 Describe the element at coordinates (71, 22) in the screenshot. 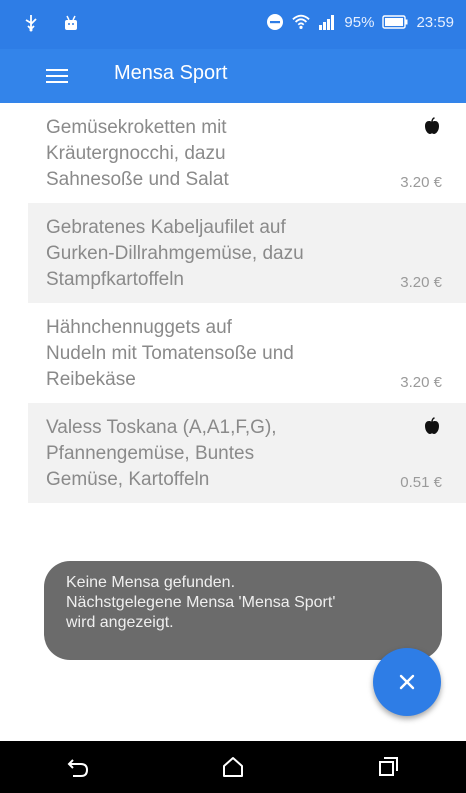

I see `android-icon` at that location.